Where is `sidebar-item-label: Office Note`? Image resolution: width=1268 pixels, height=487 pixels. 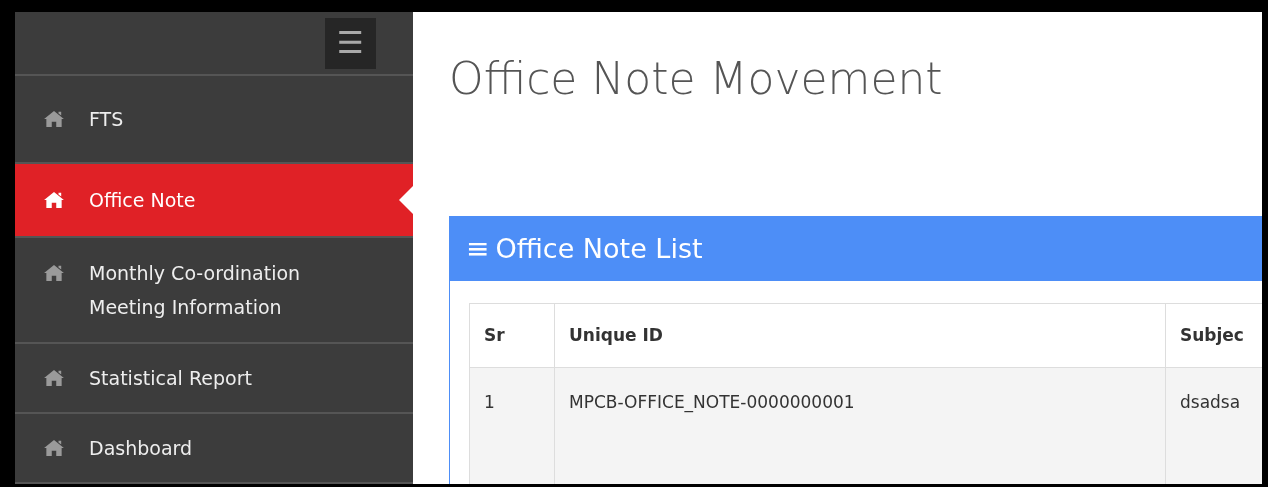
sidebar-item-label: Office Note is located at coordinates (142, 200).